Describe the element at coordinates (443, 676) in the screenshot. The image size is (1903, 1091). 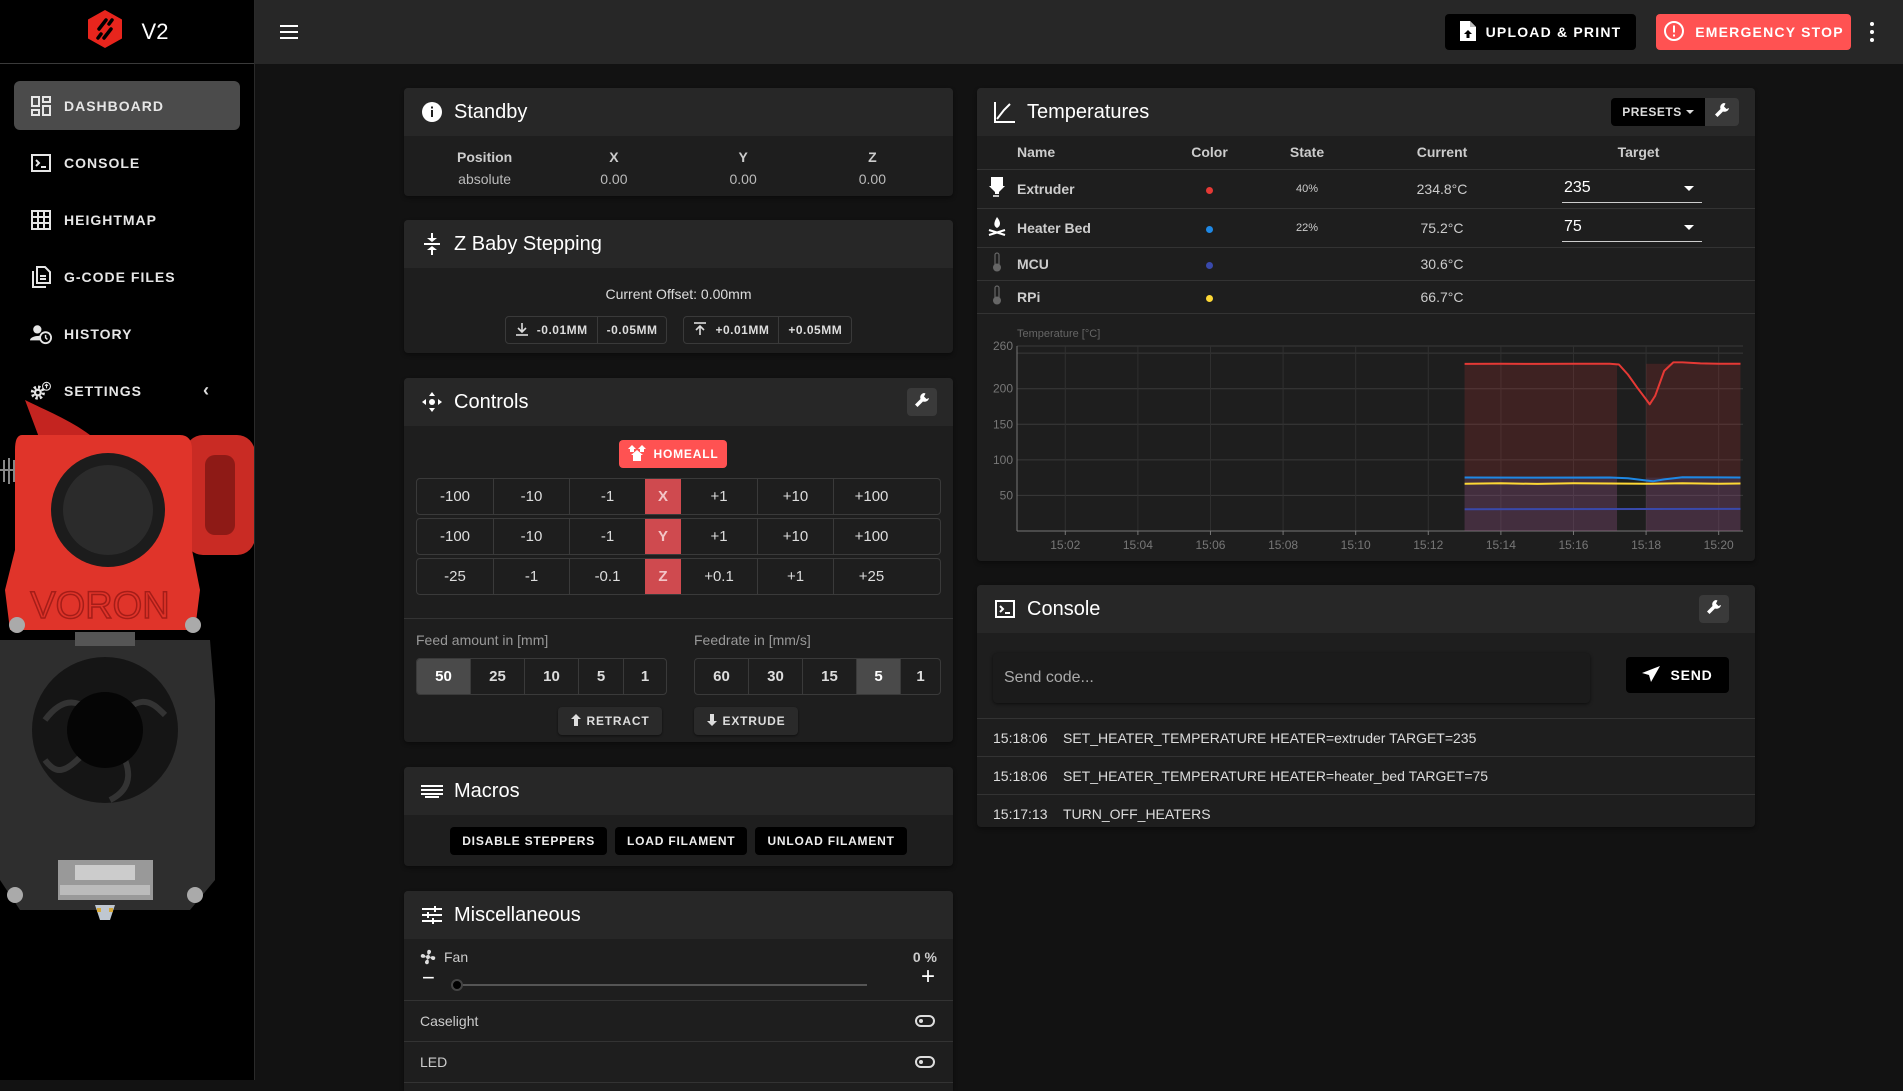
I see `feed-amount-option: 50` at that location.